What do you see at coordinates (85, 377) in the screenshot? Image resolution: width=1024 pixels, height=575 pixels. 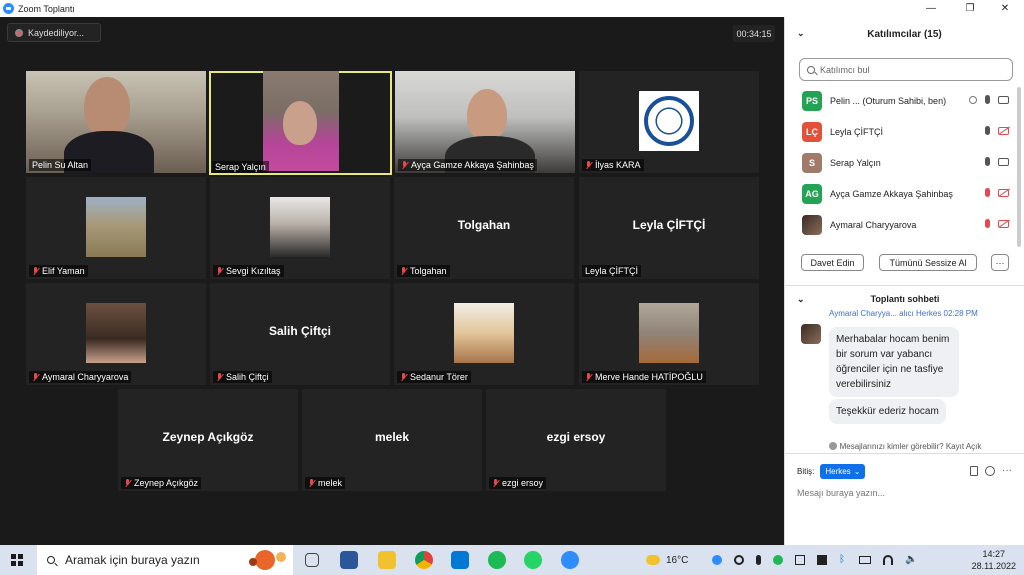 I see `tile-name: Aymaral Charyyarova` at bounding box center [85, 377].